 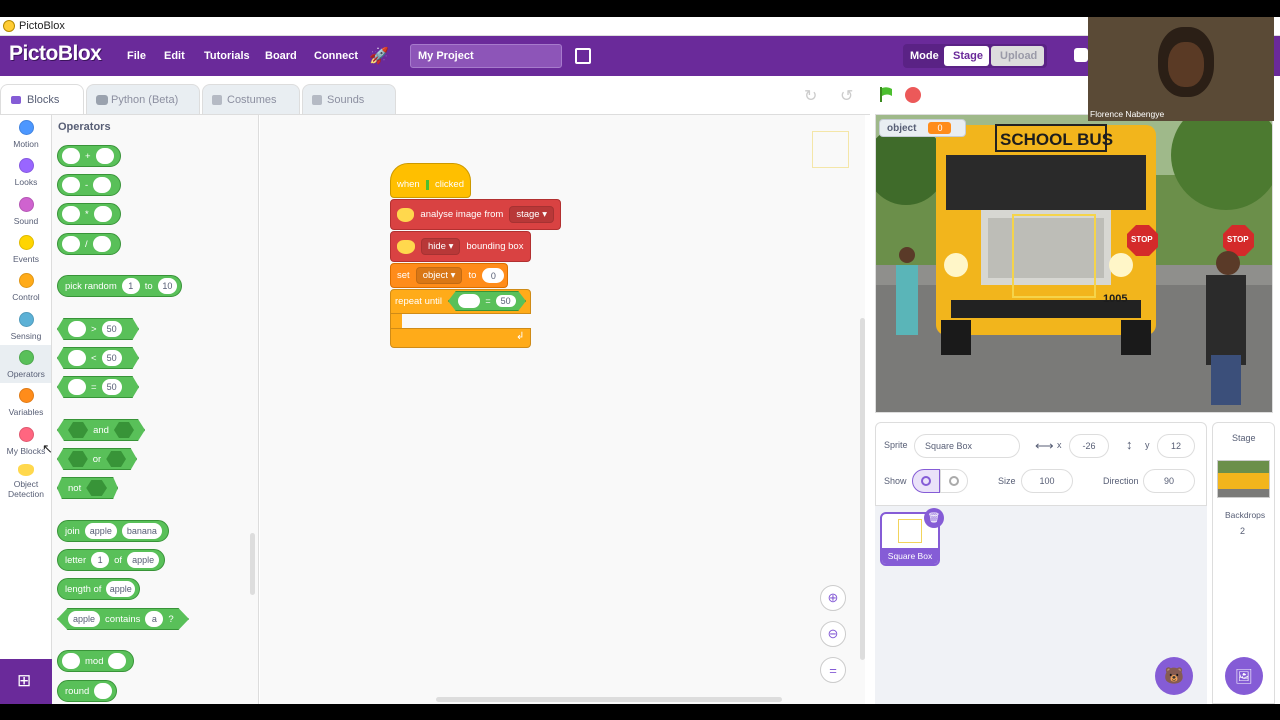 What do you see at coordinates (89, 244) in the screenshot?
I see `divide-block: /` at bounding box center [89, 244].